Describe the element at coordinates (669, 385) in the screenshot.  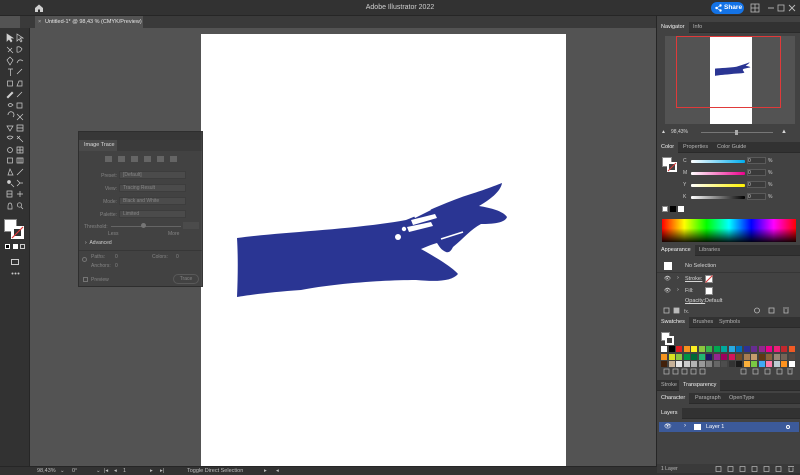
I see `tab-stroke: Stroke` at that location.